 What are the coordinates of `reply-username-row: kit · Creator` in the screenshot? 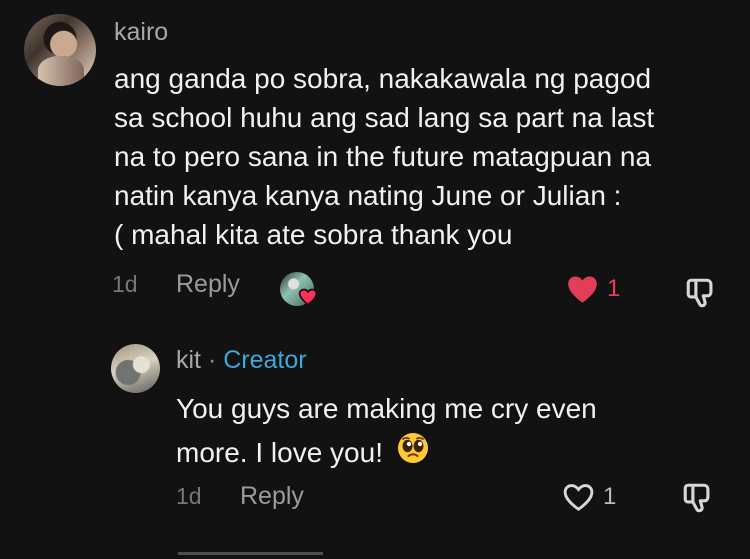 It's located at (241, 360).